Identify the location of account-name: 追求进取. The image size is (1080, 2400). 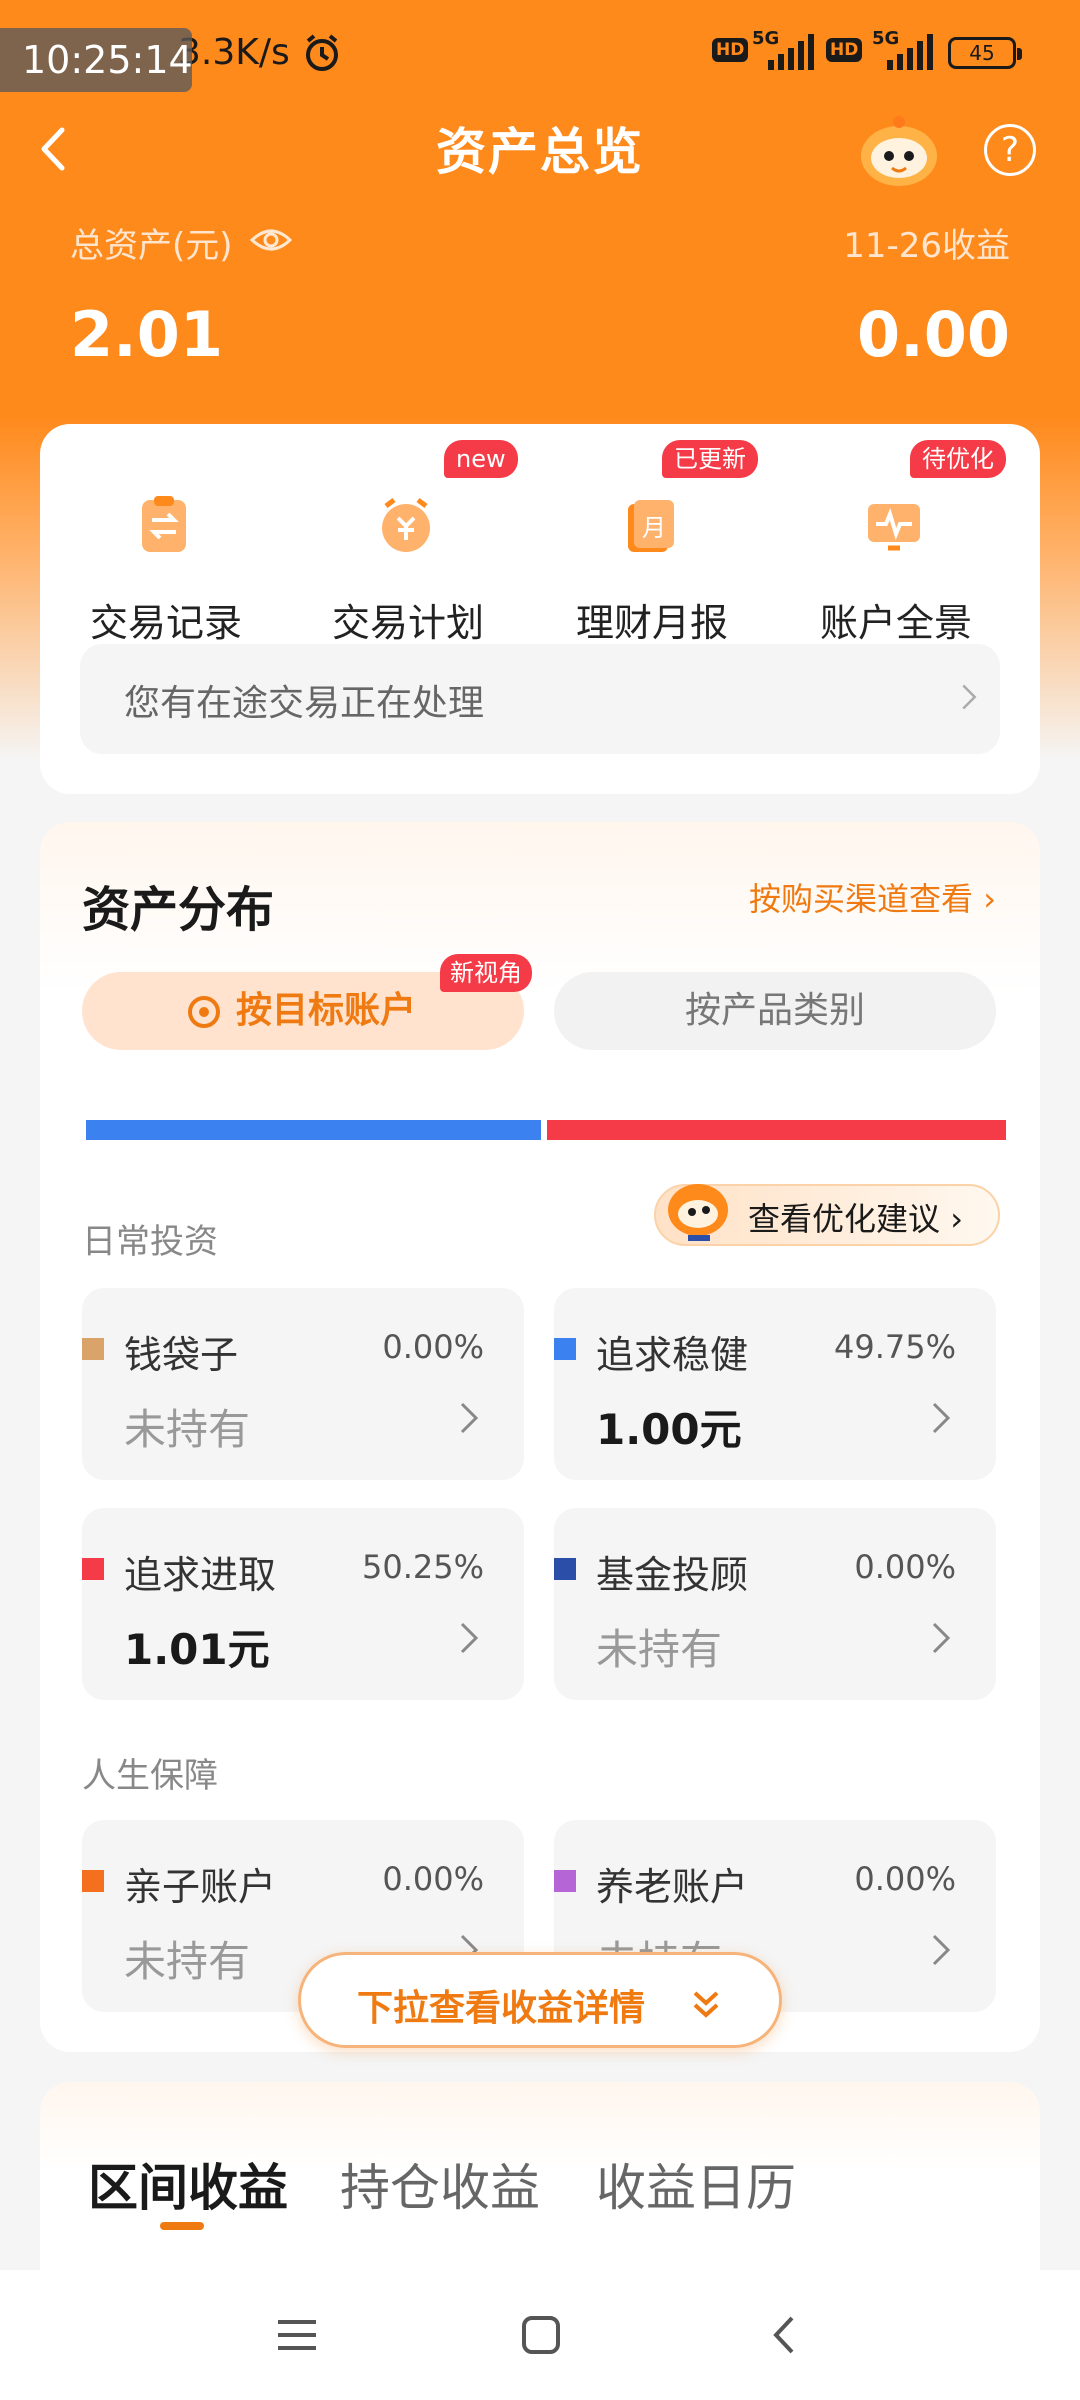
(200, 1575).